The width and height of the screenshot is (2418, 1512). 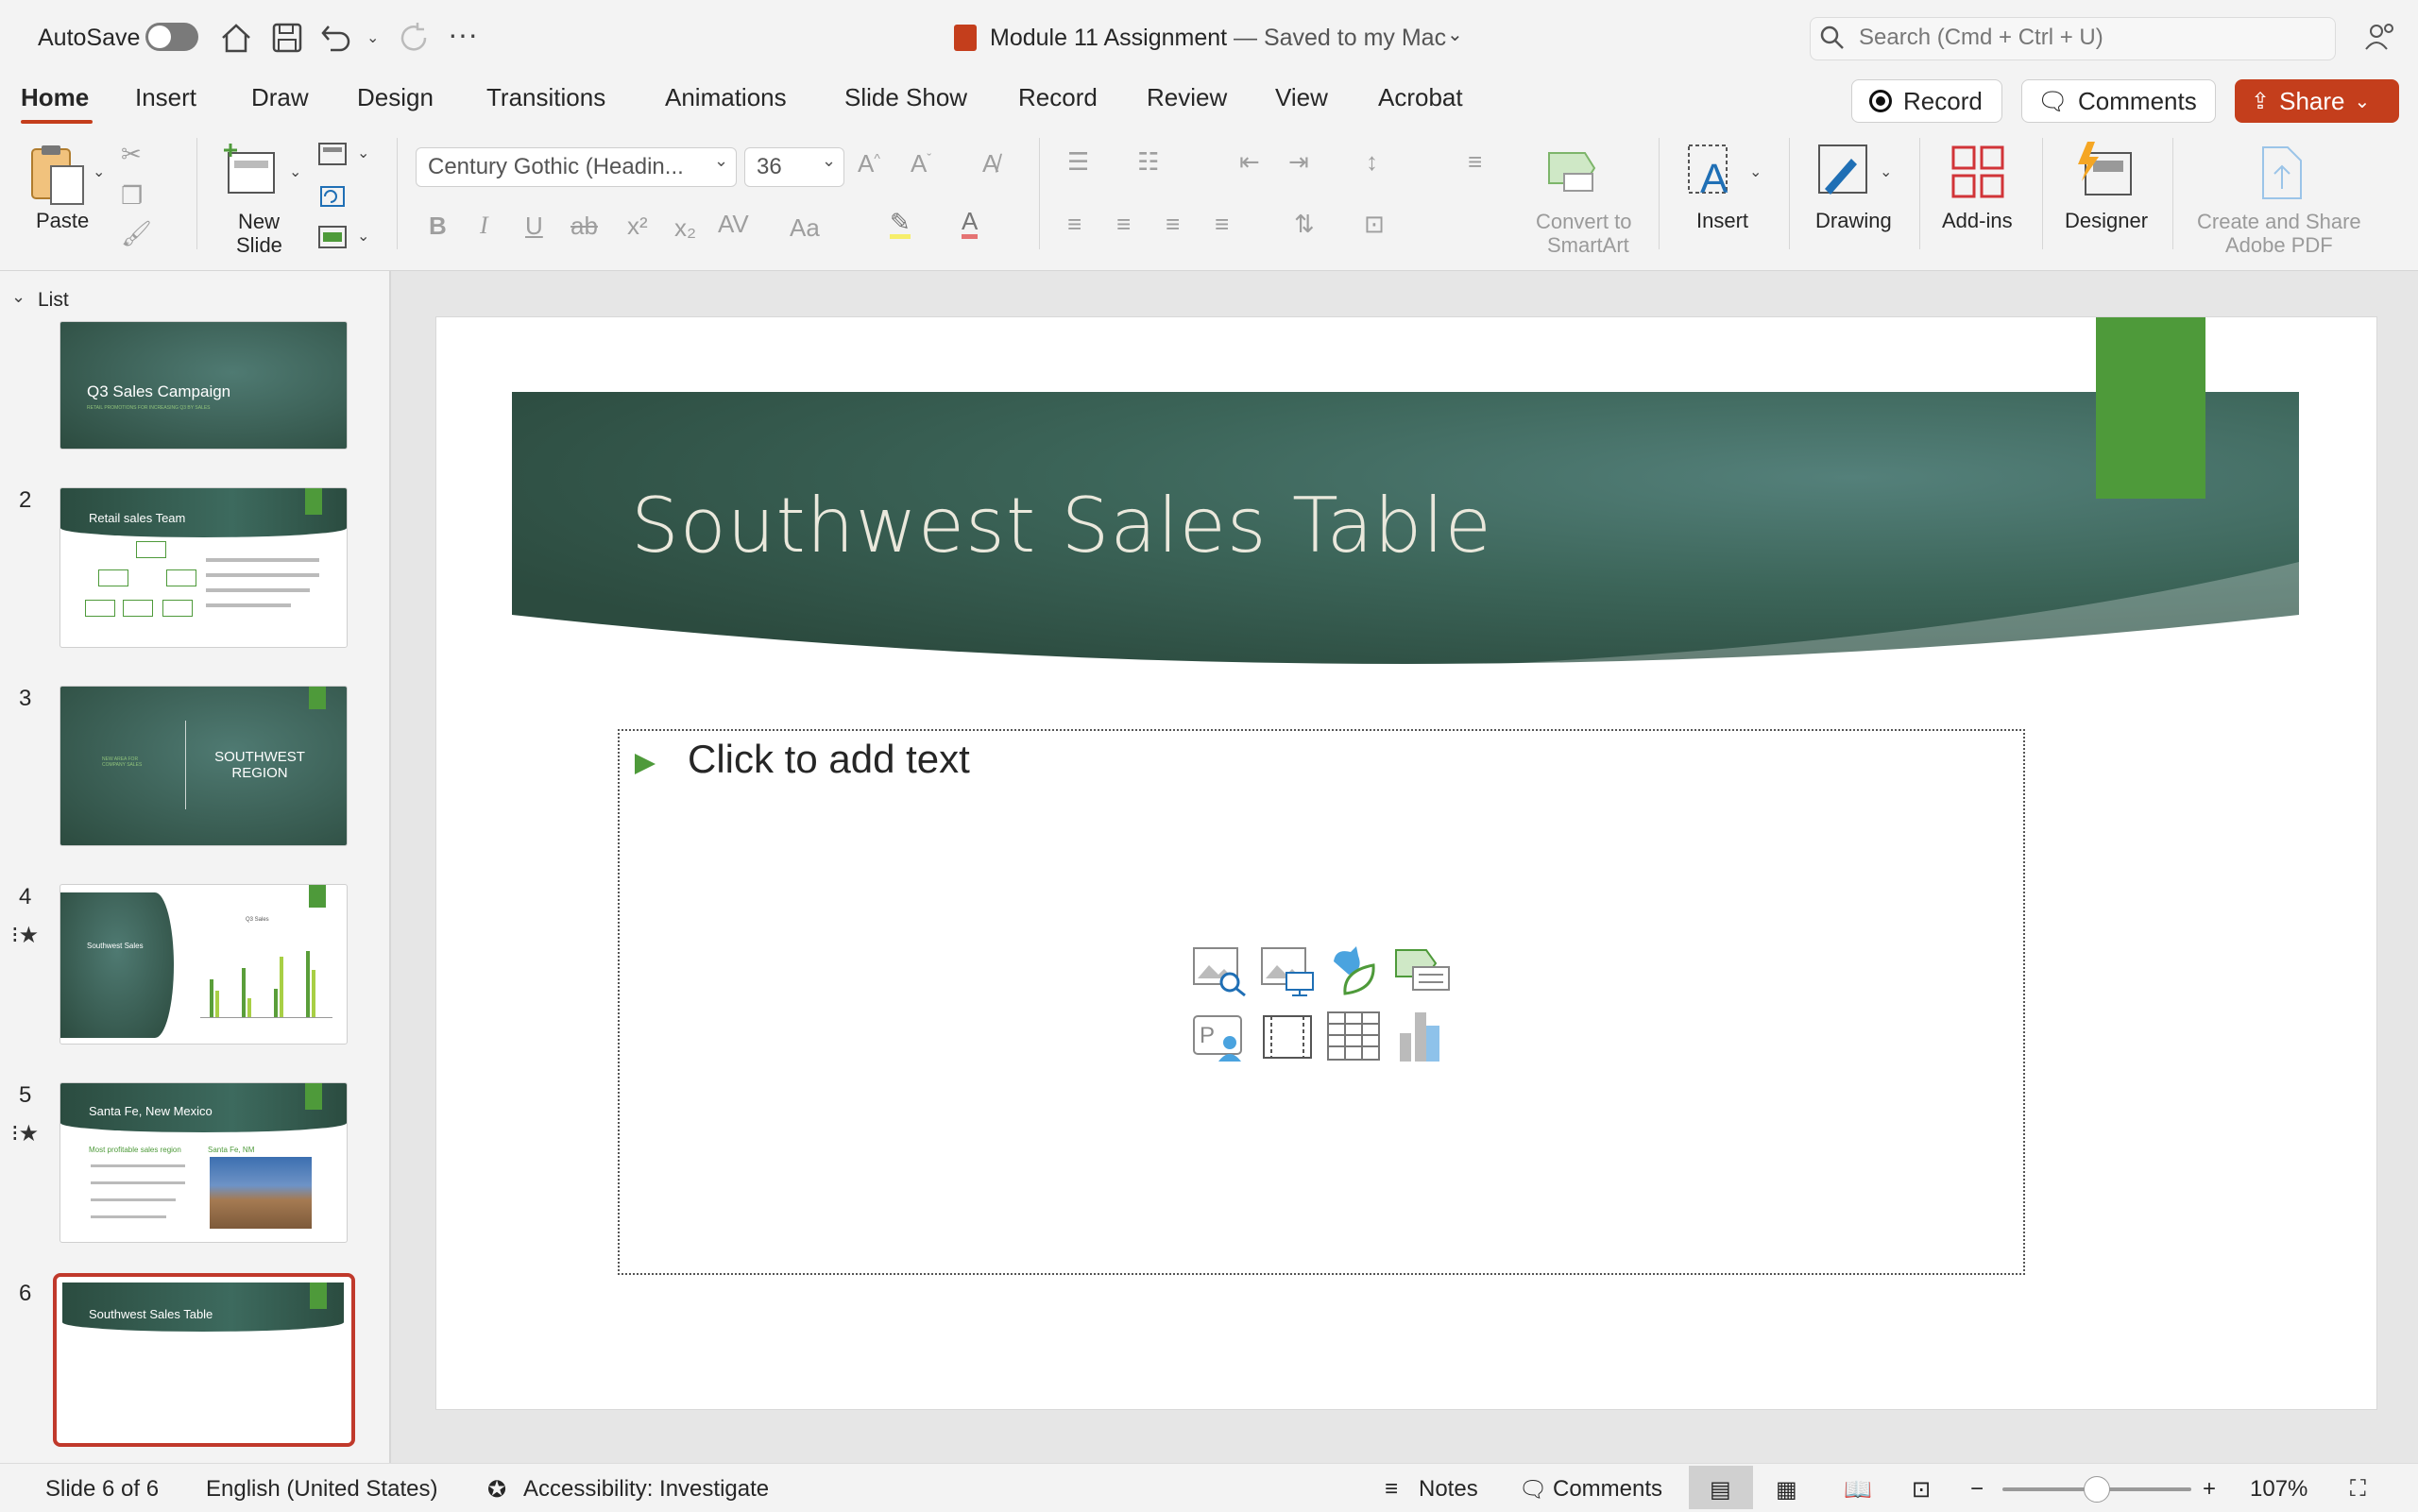 I want to click on designer-label: Designer, so click(x=2106, y=220).